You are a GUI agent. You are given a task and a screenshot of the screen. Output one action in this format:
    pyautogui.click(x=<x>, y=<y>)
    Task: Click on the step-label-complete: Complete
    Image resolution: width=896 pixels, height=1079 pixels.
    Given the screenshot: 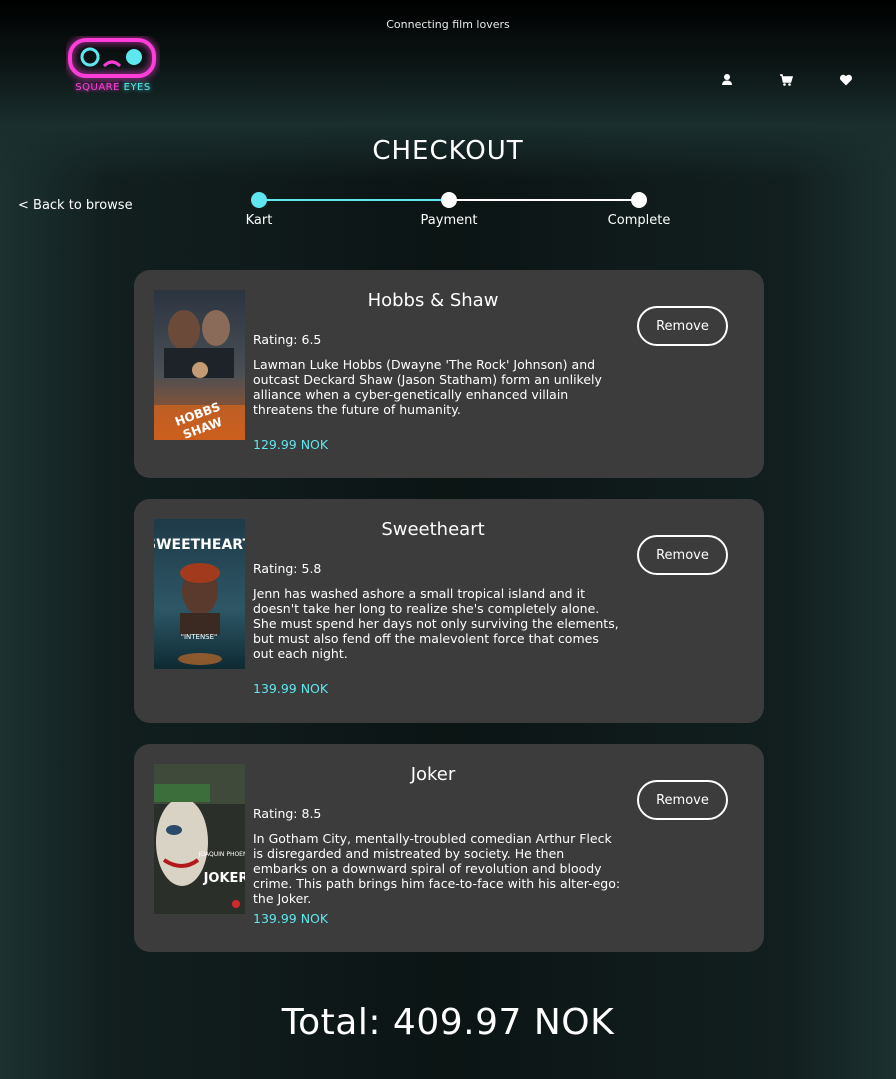 What is the action you would take?
    pyautogui.click(x=639, y=220)
    